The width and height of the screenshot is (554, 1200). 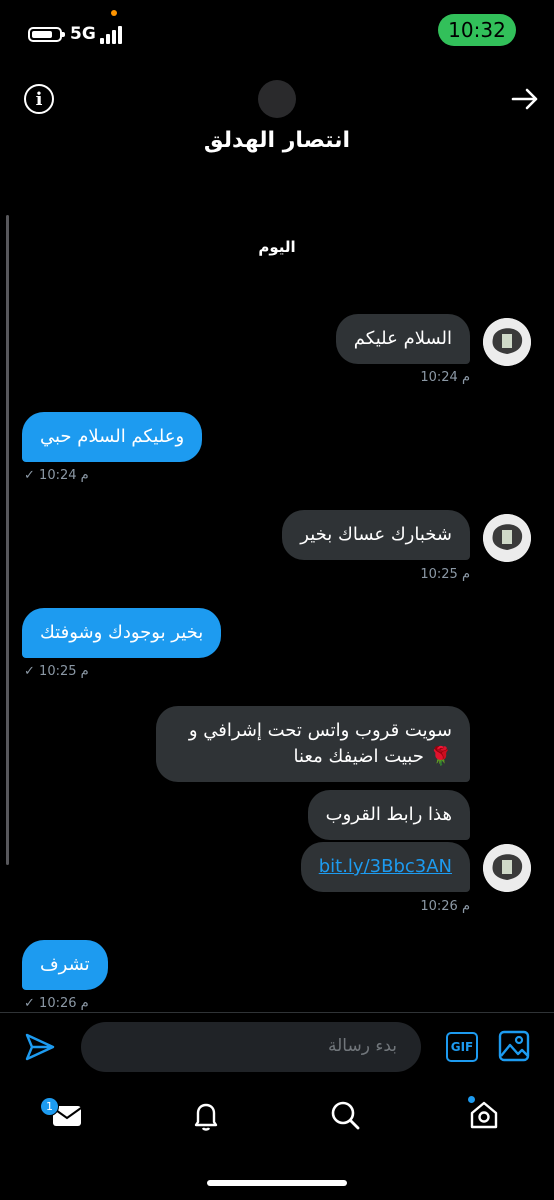 I want to click on message-bubble-outgoing: بخير بوجودك وشوفتك, so click(x=122, y=633).